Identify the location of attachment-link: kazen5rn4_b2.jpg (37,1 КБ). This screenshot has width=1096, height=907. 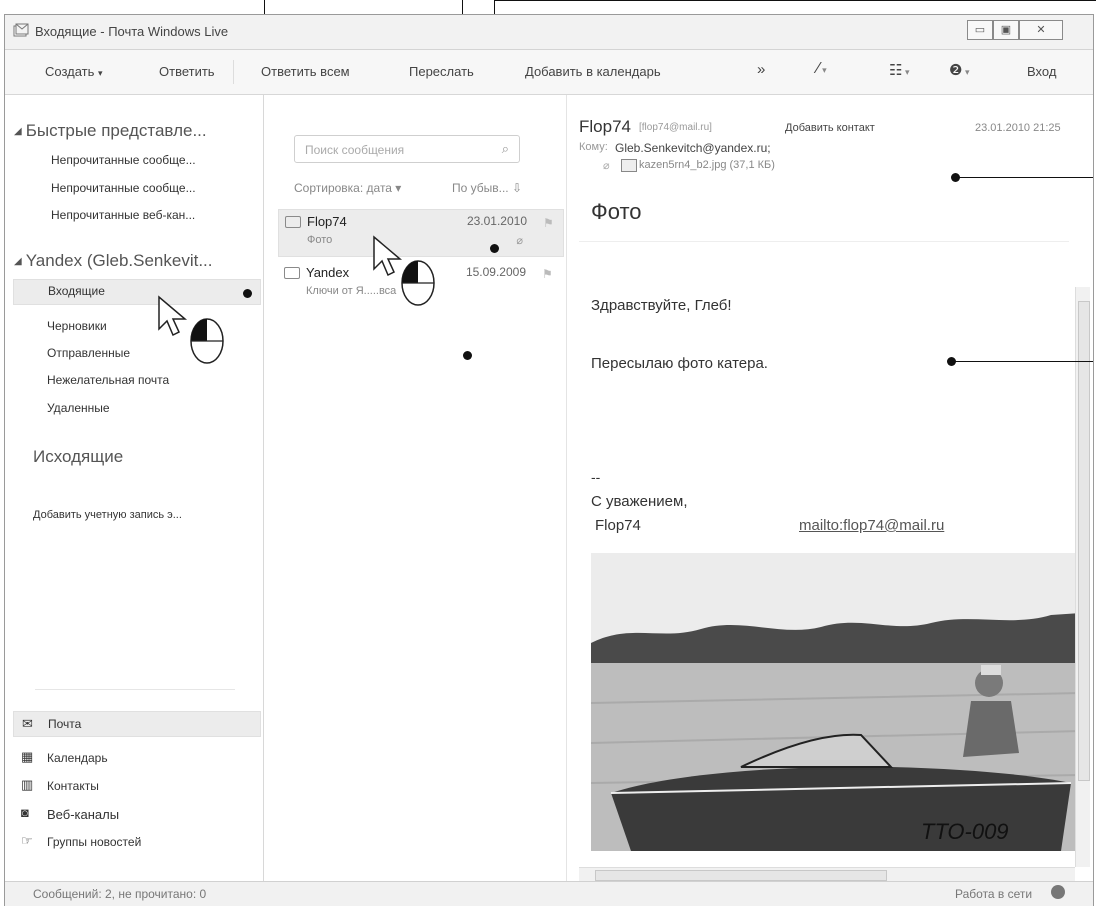
(707, 165).